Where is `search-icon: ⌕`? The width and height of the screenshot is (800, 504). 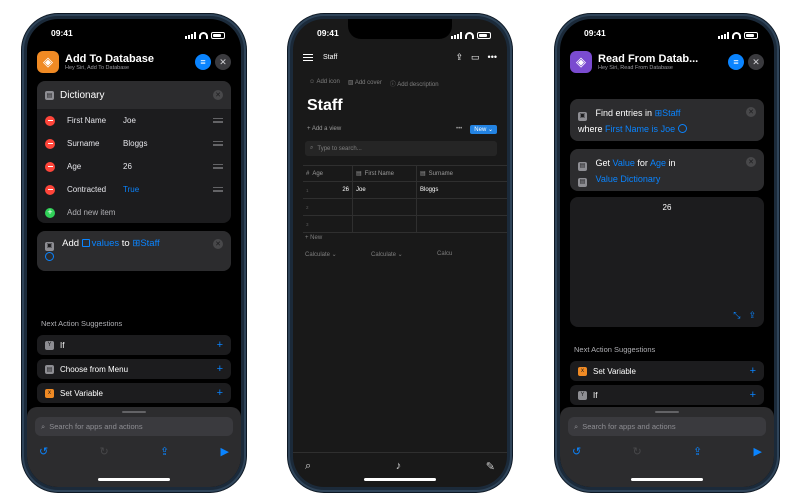 search-icon: ⌕ is located at coordinates (308, 466).